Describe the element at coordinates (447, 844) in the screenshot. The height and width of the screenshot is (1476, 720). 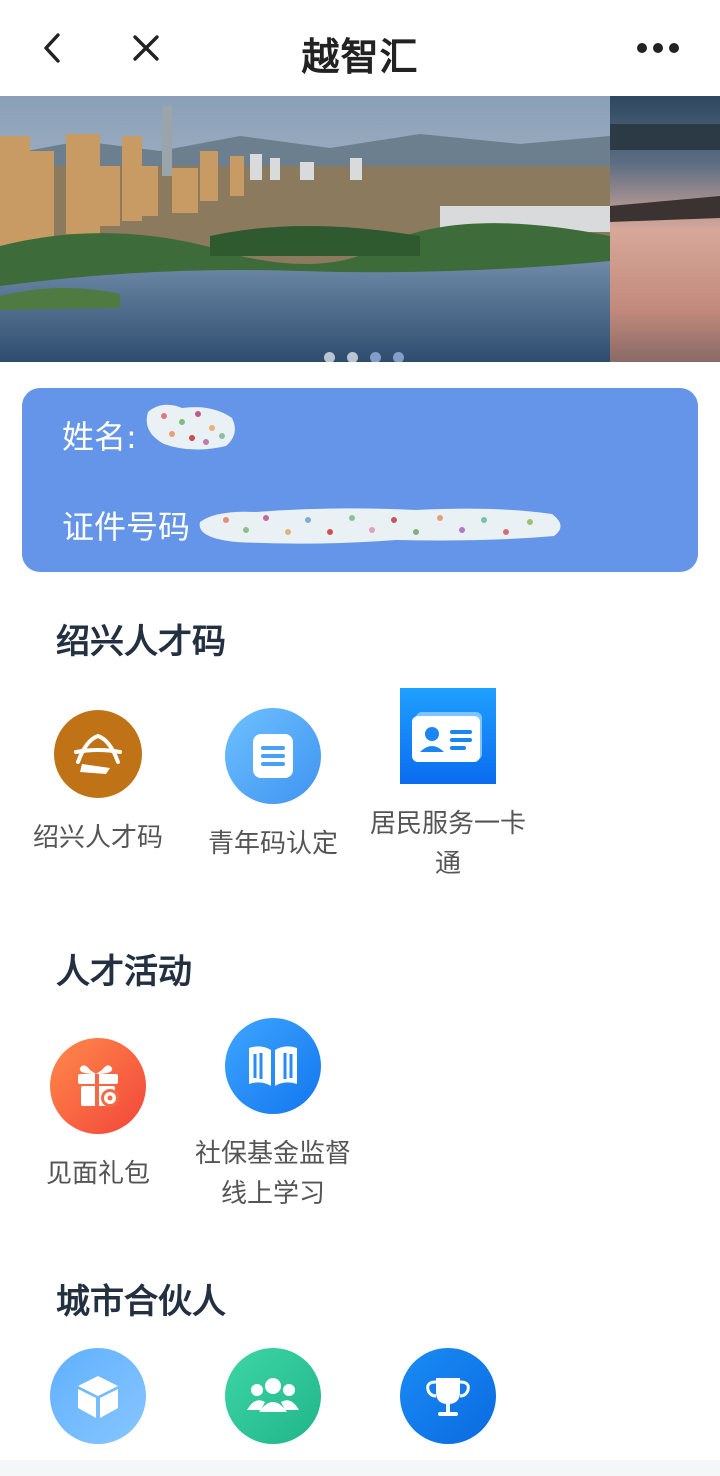
I see `tile-label: 居民服务一卡通` at that location.